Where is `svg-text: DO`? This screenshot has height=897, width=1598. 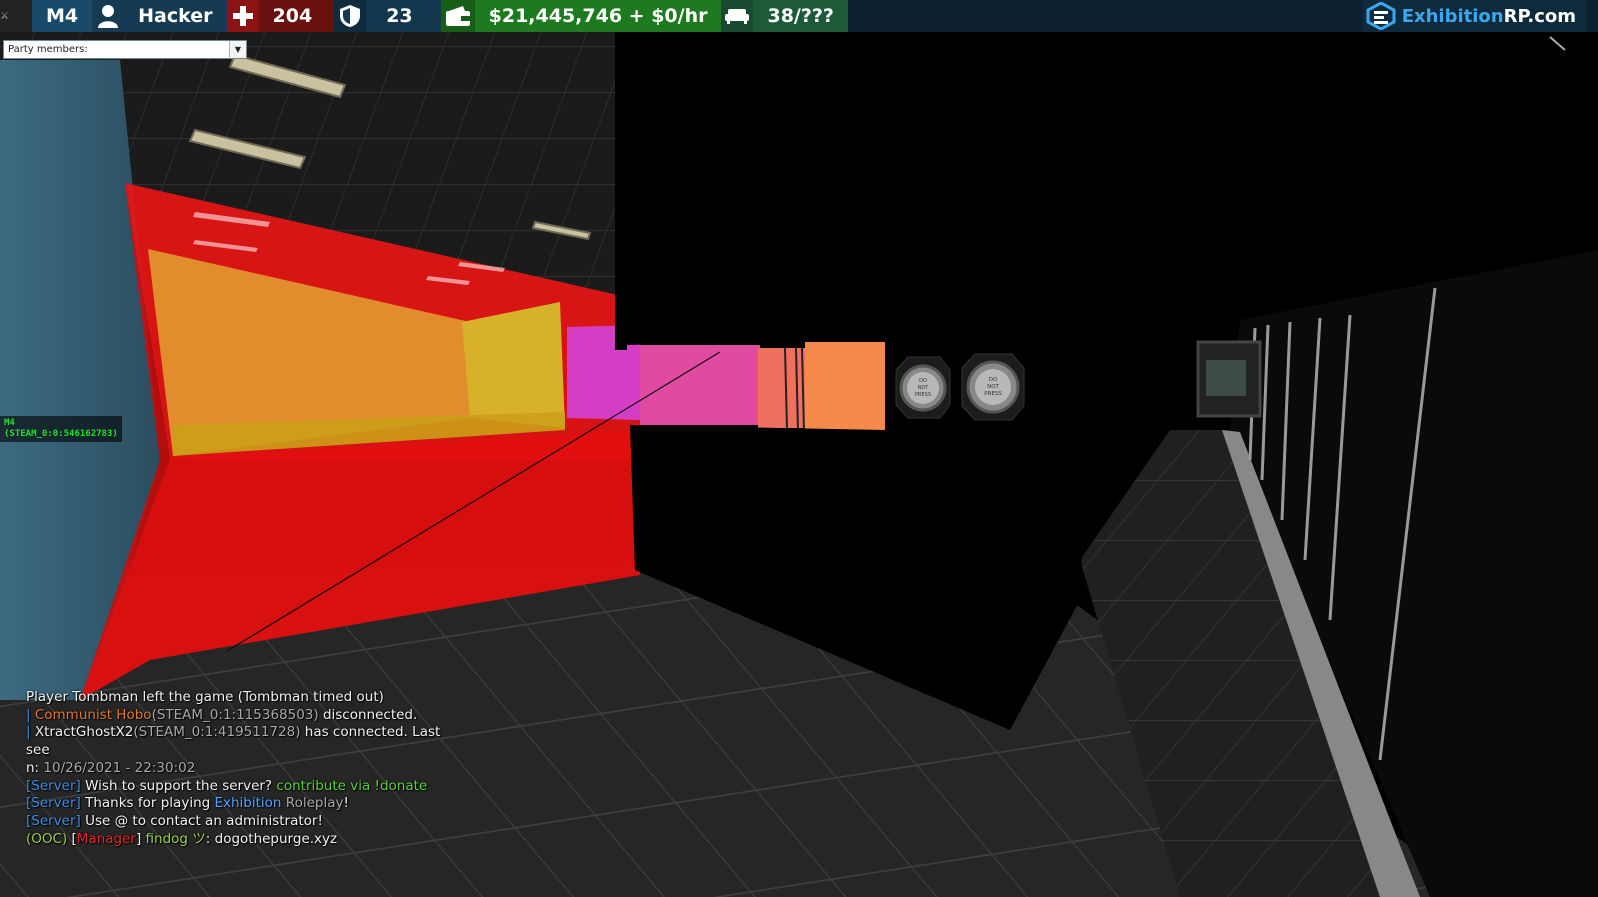 svg-text: DO is located at coordinates (993, 380).